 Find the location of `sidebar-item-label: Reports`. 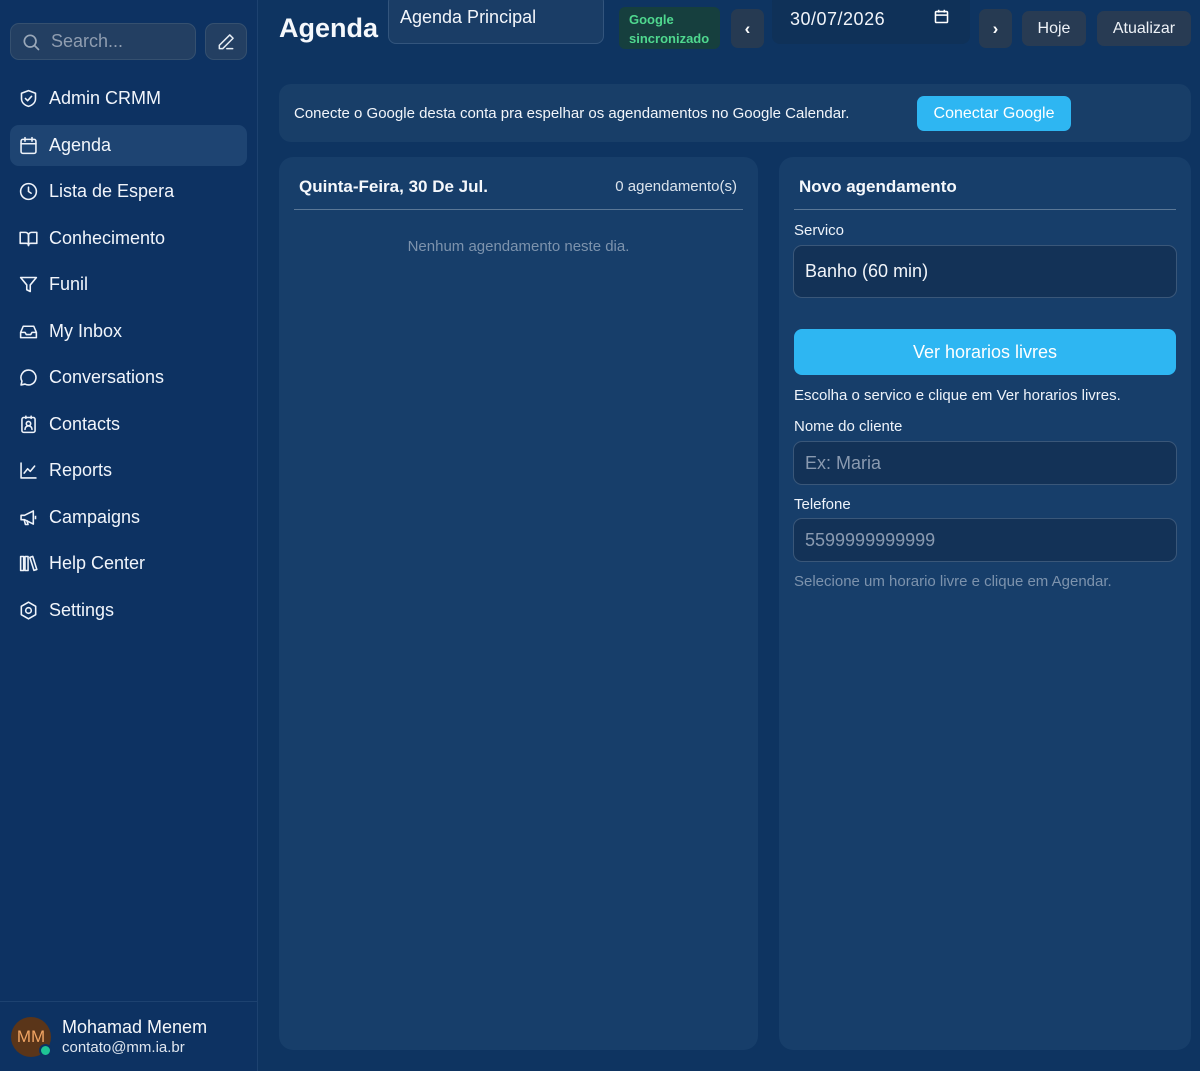

sidebar-item-label: Reports is located at coordinates (81, 470).